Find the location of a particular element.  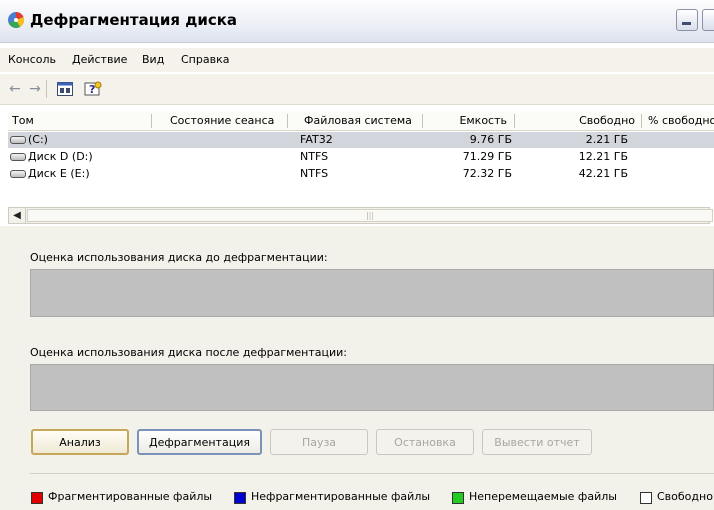

analyze-button: Анализ is located at coordinates (80, 442).